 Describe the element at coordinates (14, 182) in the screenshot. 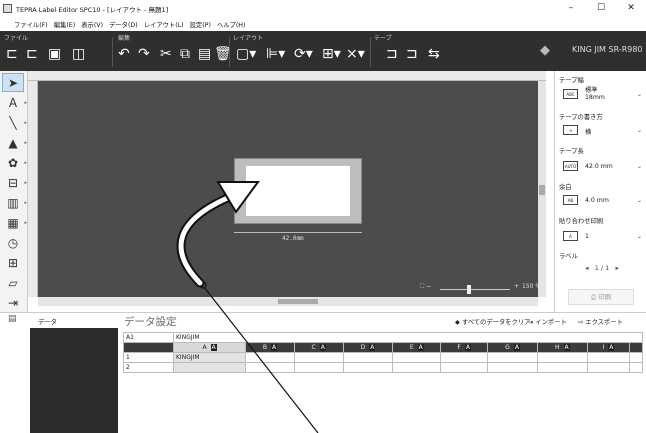

I see `frame-tool-icon: ⊟ ▸` at that location.